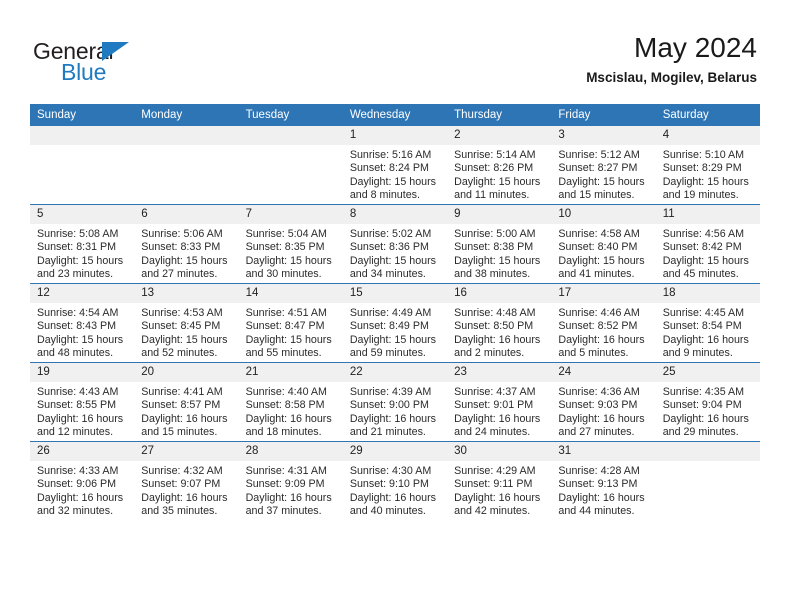  Describe the element at coordinates (179, 432) in the screenshot. I see `day-detail-line: and 15 minutes.` at that location.